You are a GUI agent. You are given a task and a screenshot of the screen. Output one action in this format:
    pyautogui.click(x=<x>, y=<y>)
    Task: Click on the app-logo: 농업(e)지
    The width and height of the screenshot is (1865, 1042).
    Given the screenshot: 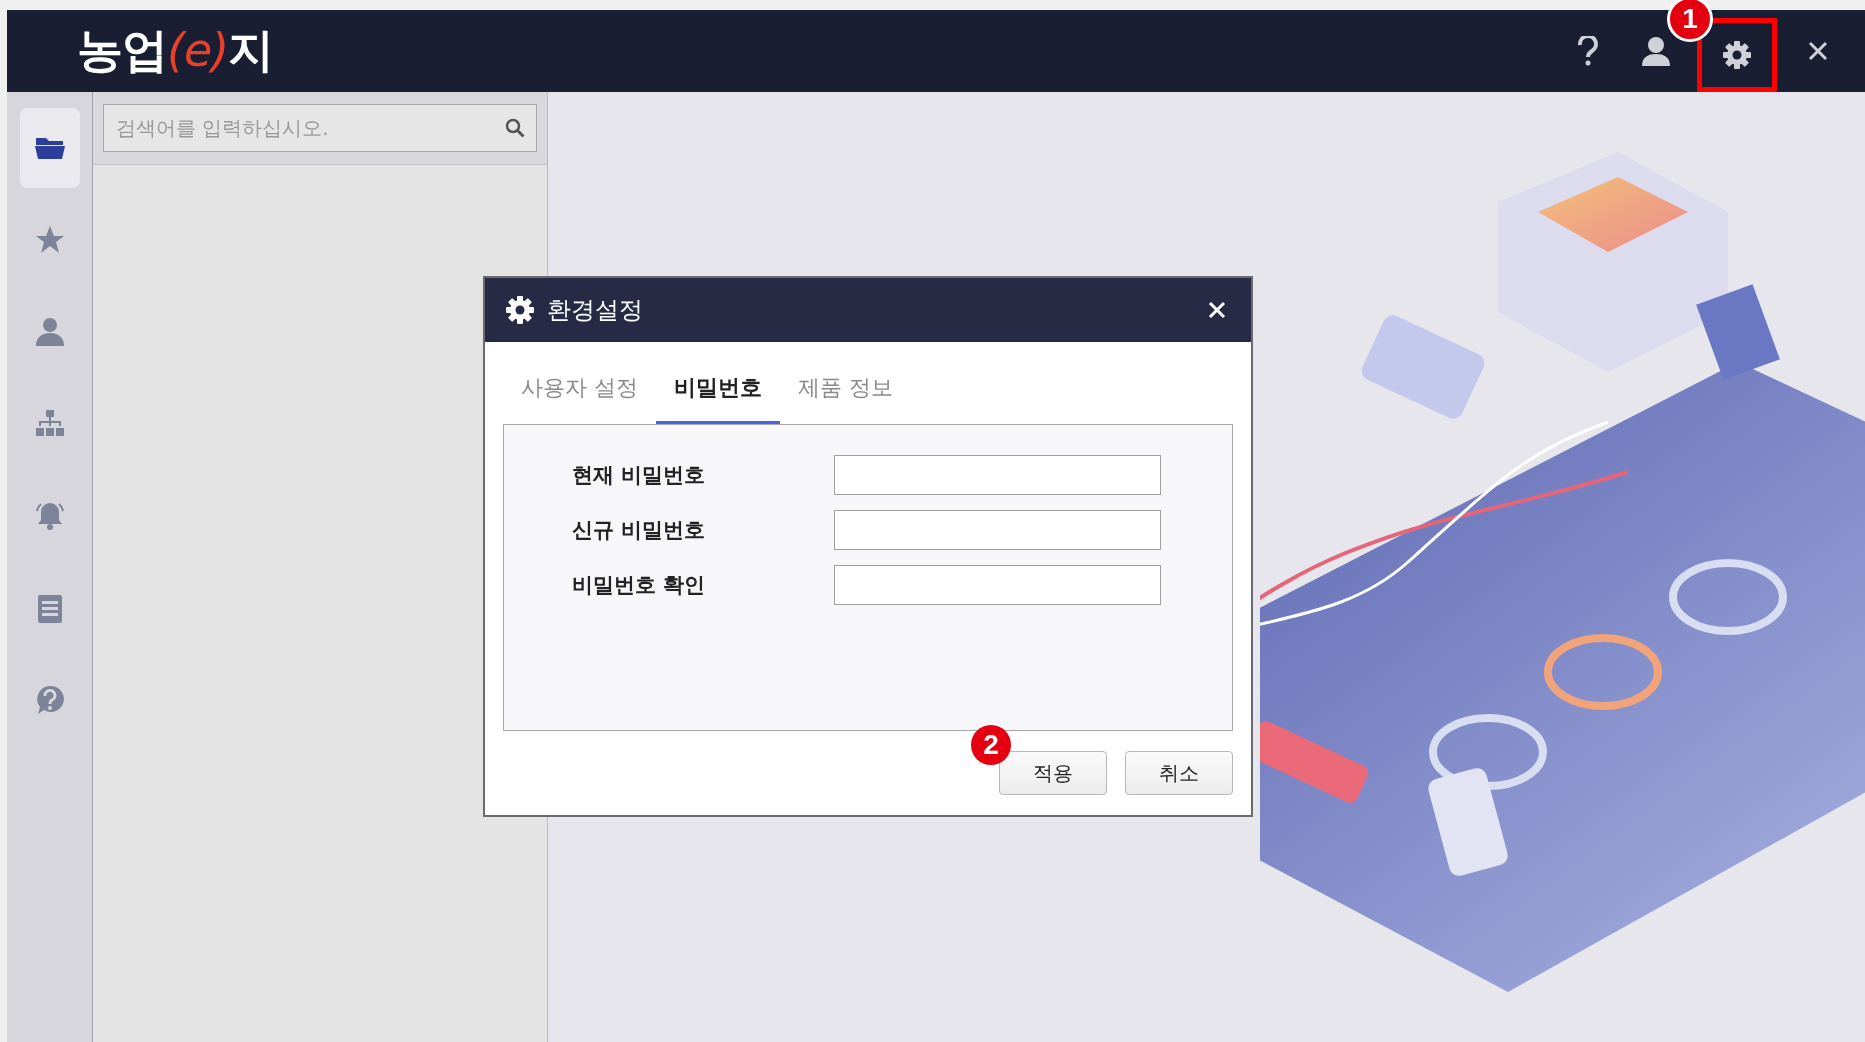 What is the action you would take?
    pyautogui.click(x=175, y=50)
    